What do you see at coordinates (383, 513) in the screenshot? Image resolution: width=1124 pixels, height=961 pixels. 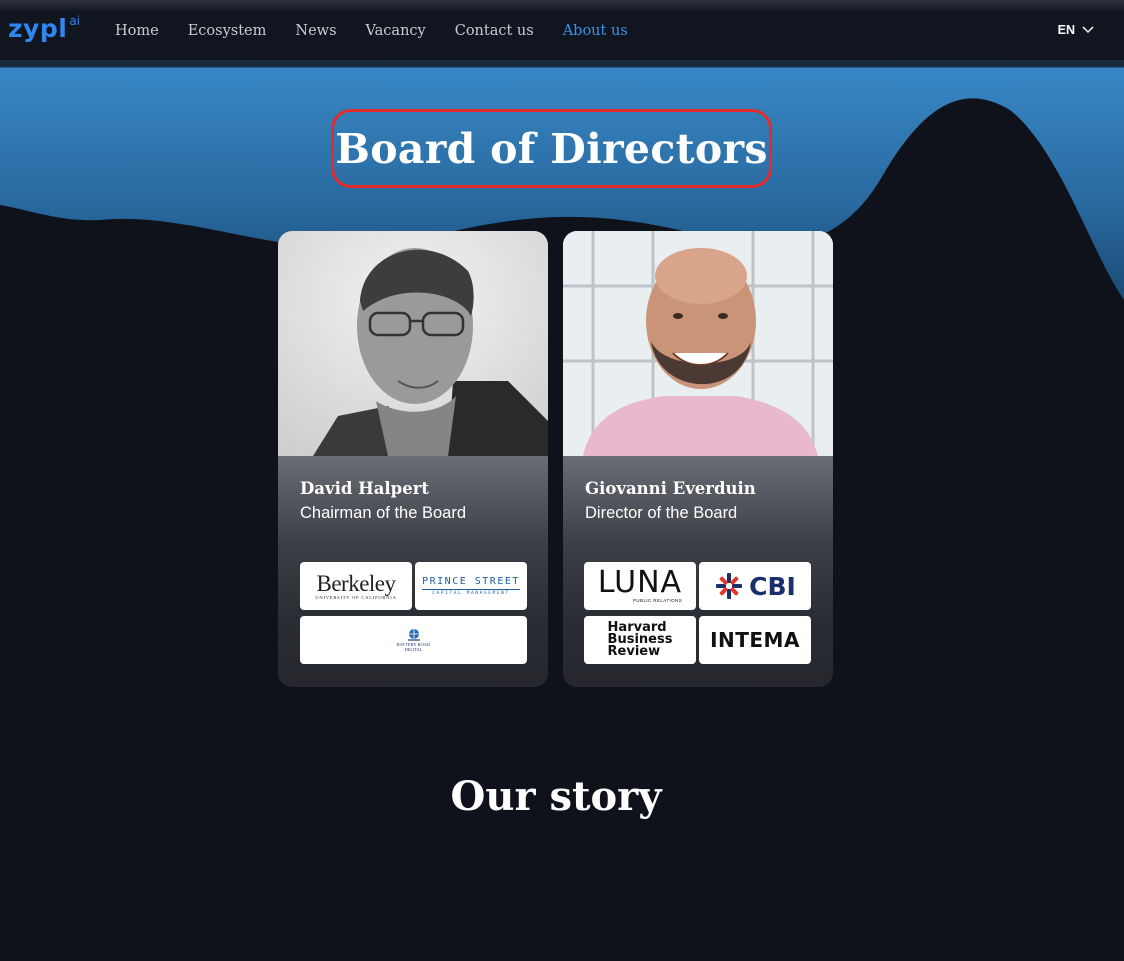 I see `director-role: Chairman of the Board` at bounding box center [383, 513].